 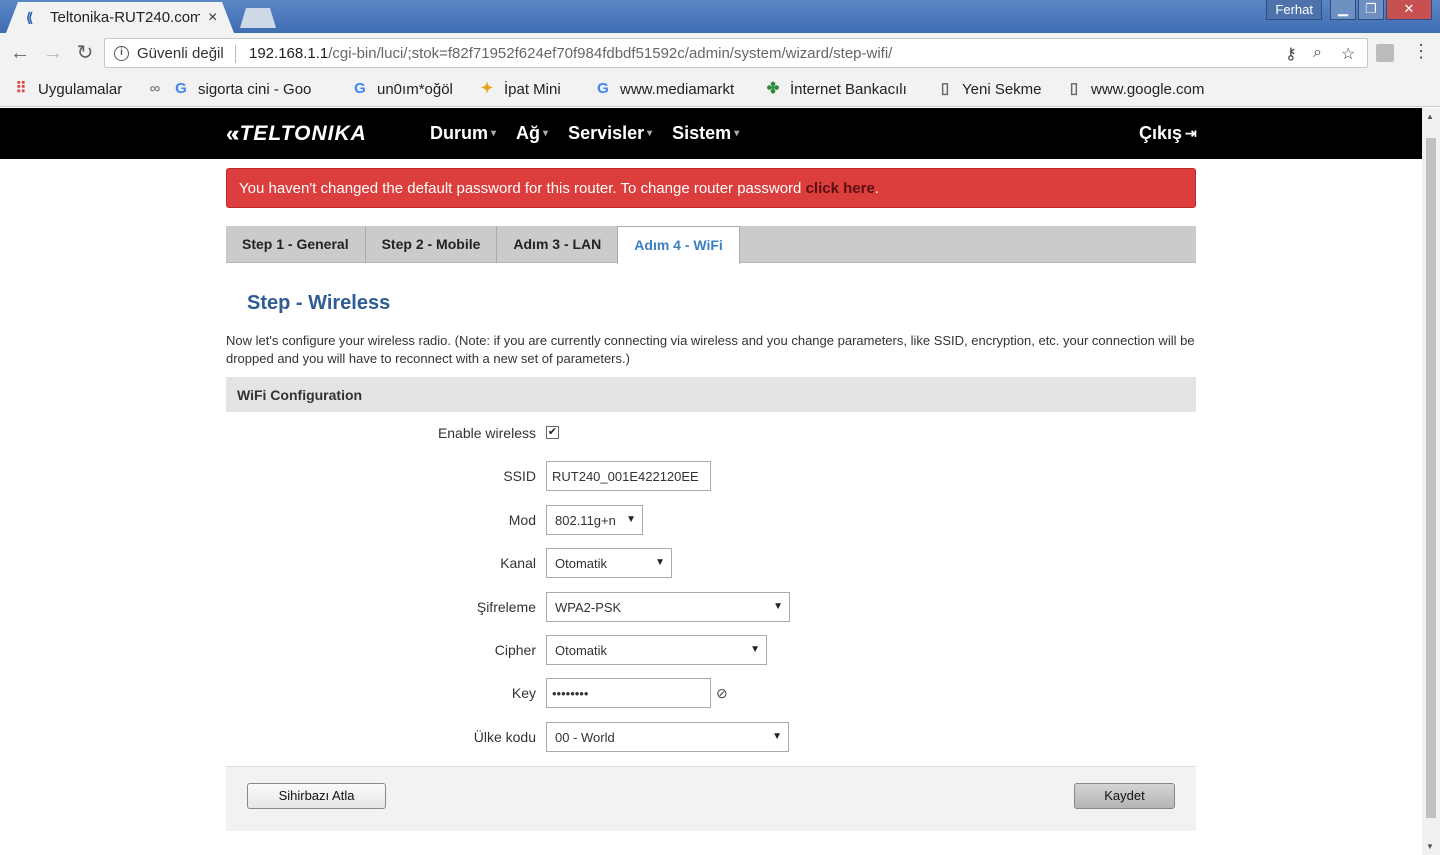 I want to click on bookmark-ipat: ✦ İpat Mini, so click(x=519, y=89).